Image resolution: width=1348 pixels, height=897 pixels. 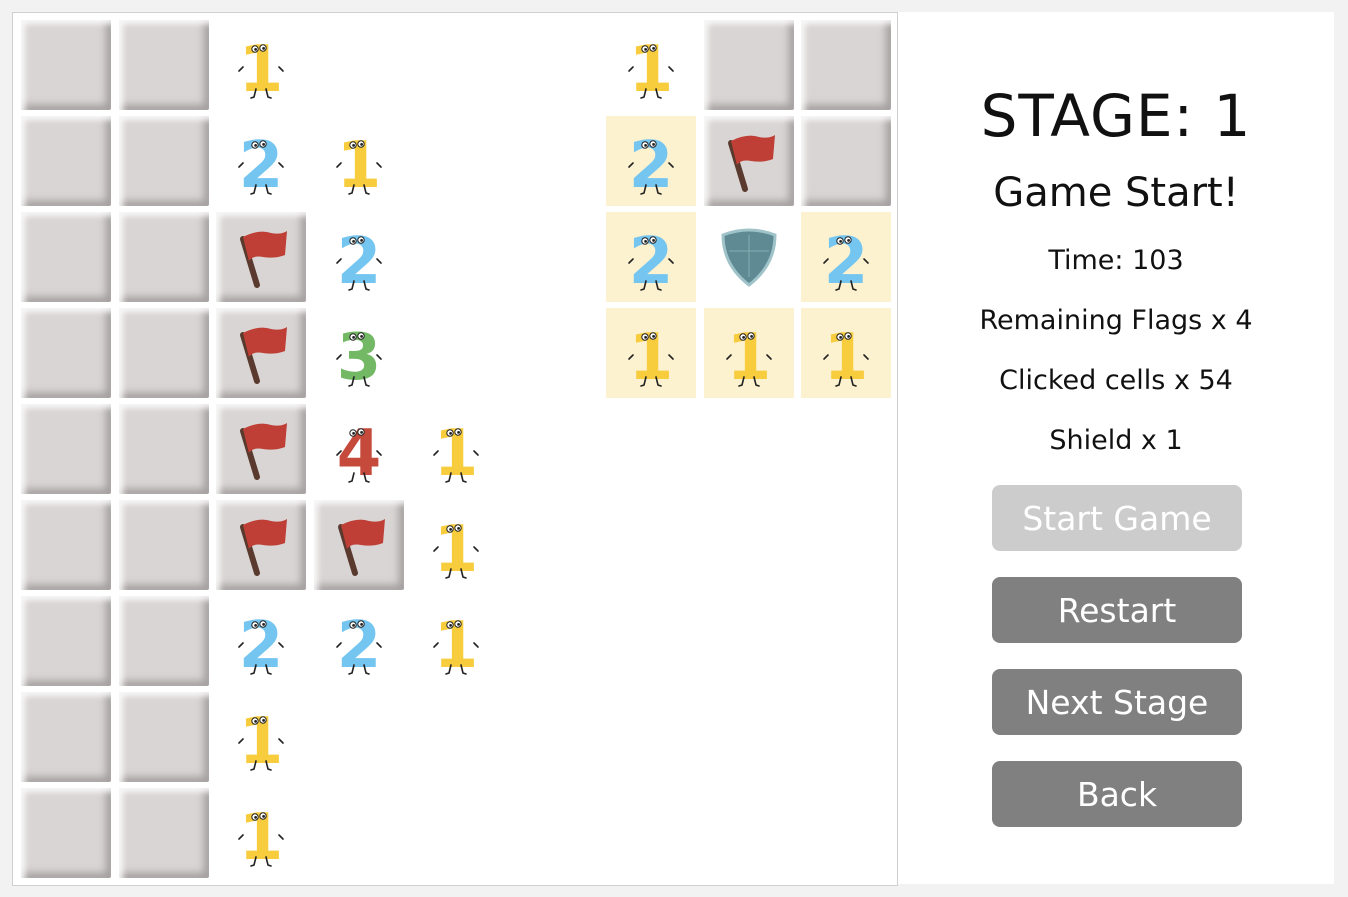 I want to click on shield-cell, so click(x=749, y=257).